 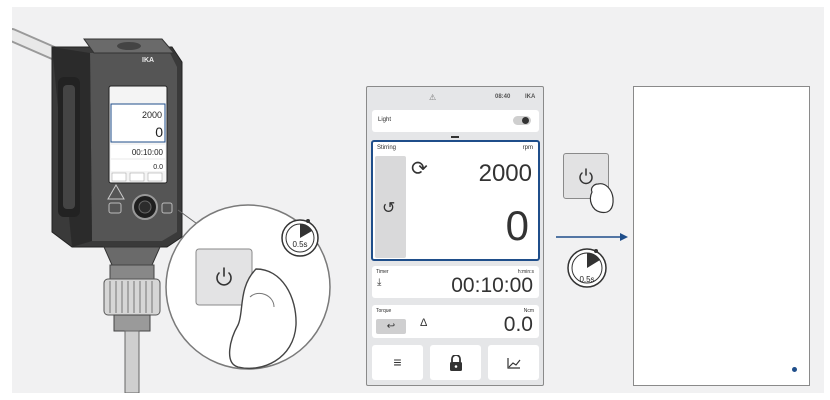 I want to click on stopwatch-icon: 0.5s, so click(x=587, y=268).